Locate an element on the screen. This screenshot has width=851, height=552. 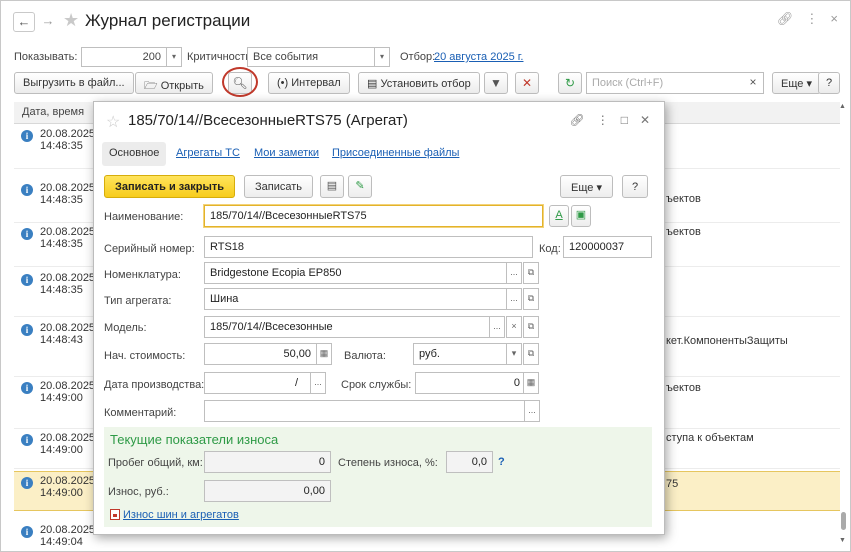
forward-button: → is located at coordinates (48, 22).